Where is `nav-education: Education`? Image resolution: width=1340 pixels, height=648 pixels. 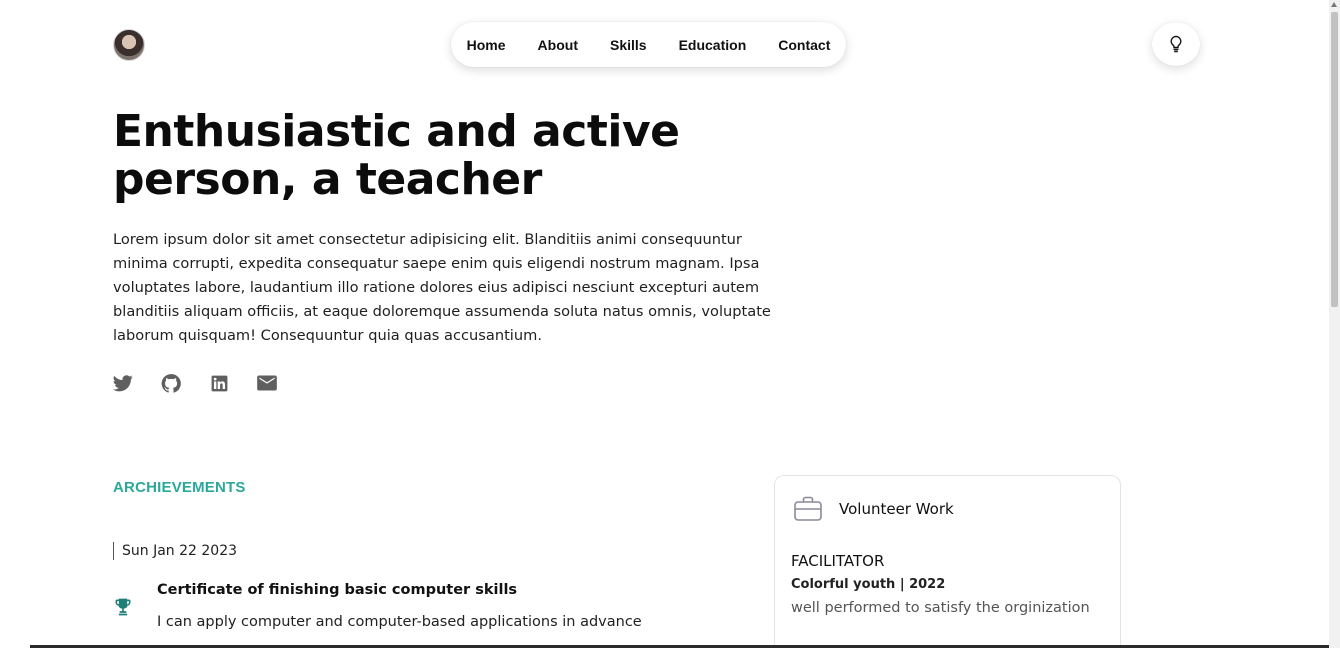
nav-education: Education is located at coordinates (713, 45).